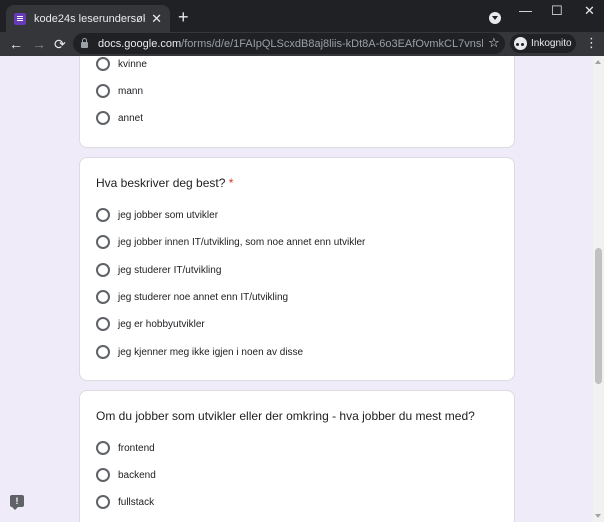 This screenshot has width=604, height=522. I want to click on browser-tab: kode24s leserundersøkelse 2021 ✕, so click(88, 18).